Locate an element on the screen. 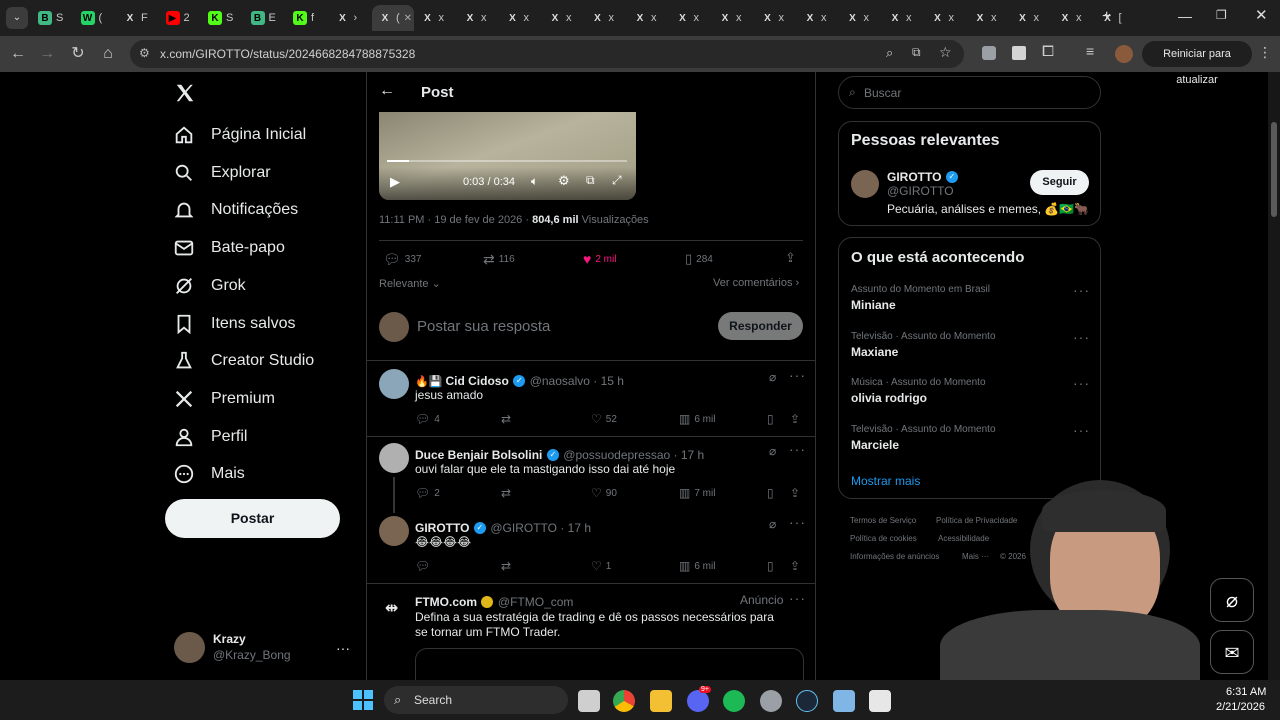 The width and height of the screenshot is (1280, 720). extension-icon is located at coordinates (989, 53).